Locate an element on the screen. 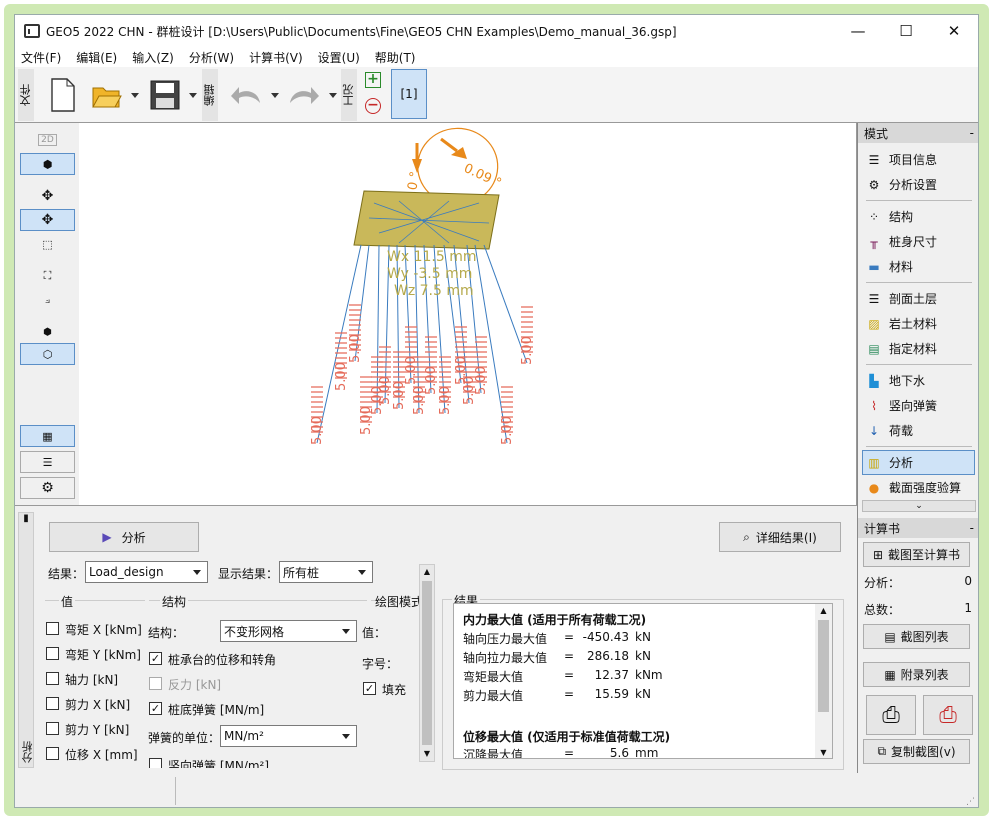  undo-button is located at coordinates (246, 95).